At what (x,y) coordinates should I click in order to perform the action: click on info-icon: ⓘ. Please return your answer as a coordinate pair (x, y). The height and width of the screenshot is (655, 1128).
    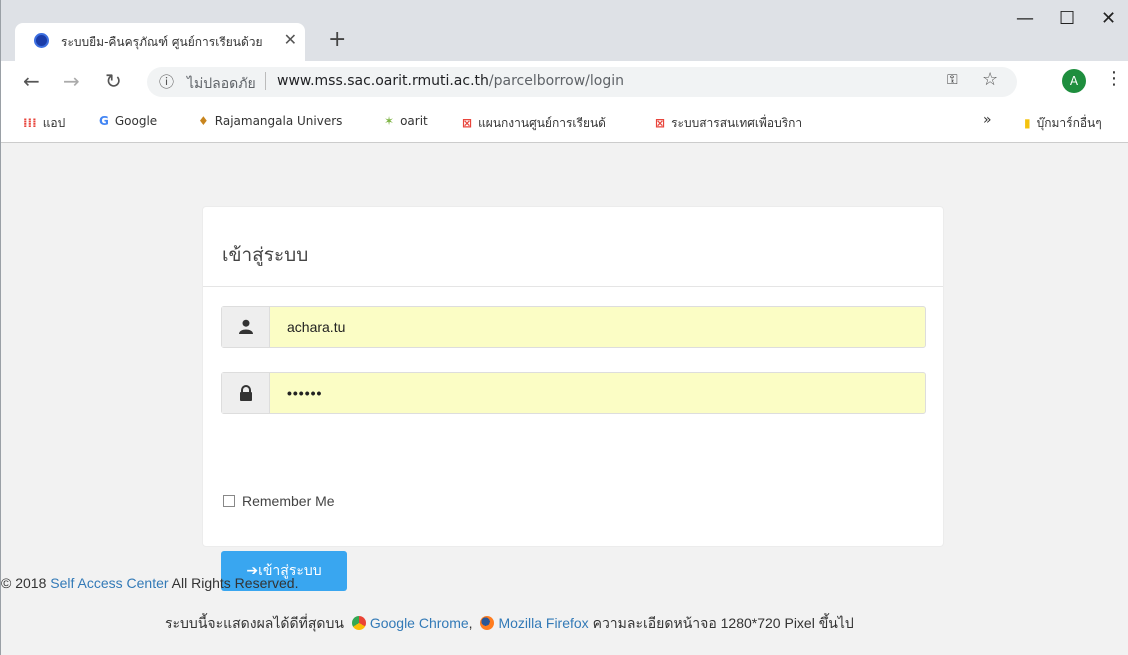
    Looking at the image, I should click on (166, 81).